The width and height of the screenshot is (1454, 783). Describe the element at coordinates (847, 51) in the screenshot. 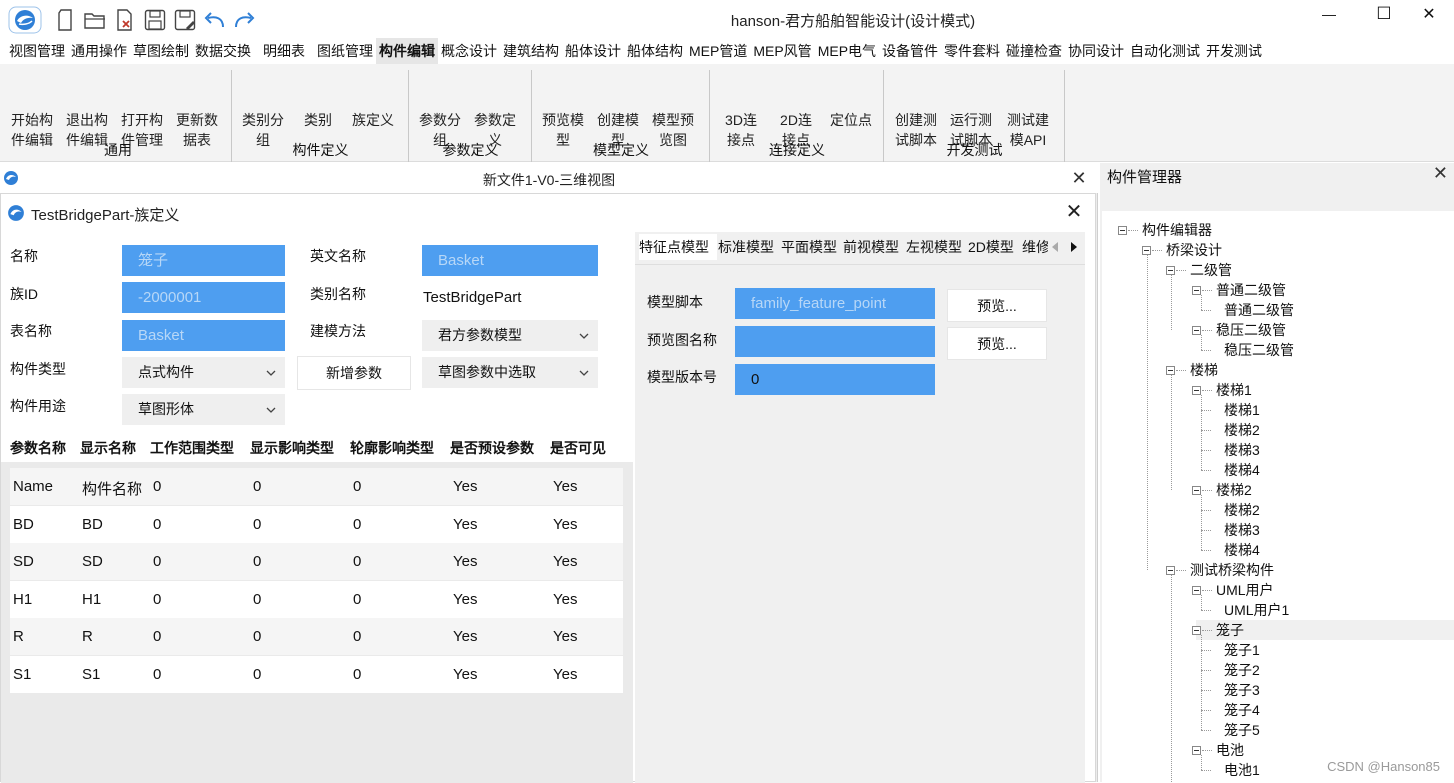

I see `menu-item: MEP电气` at that location.